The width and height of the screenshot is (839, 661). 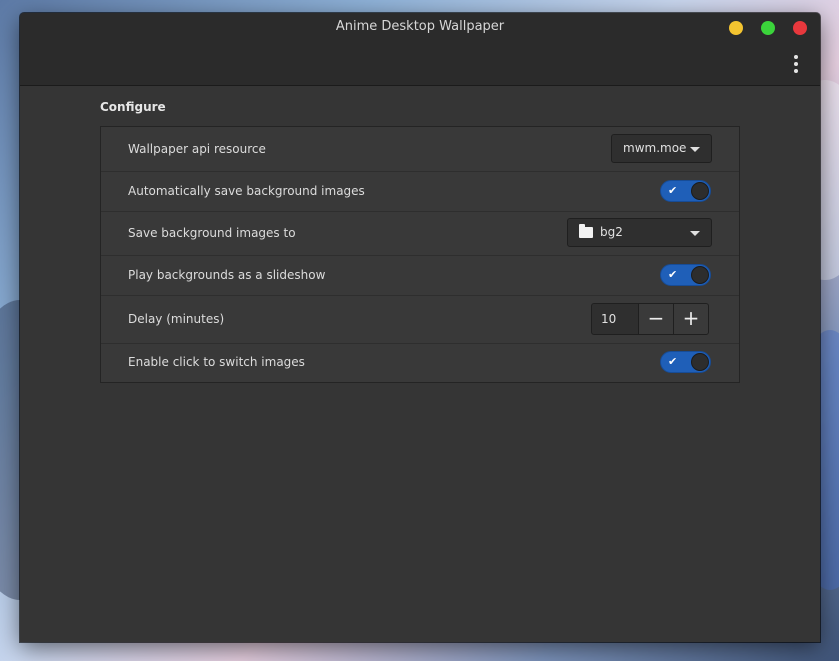 What do you see at coordinates (197, 149) in the screenshot?
I see `row-label: Wallpaper api resource` at bounding box center [197, 149].